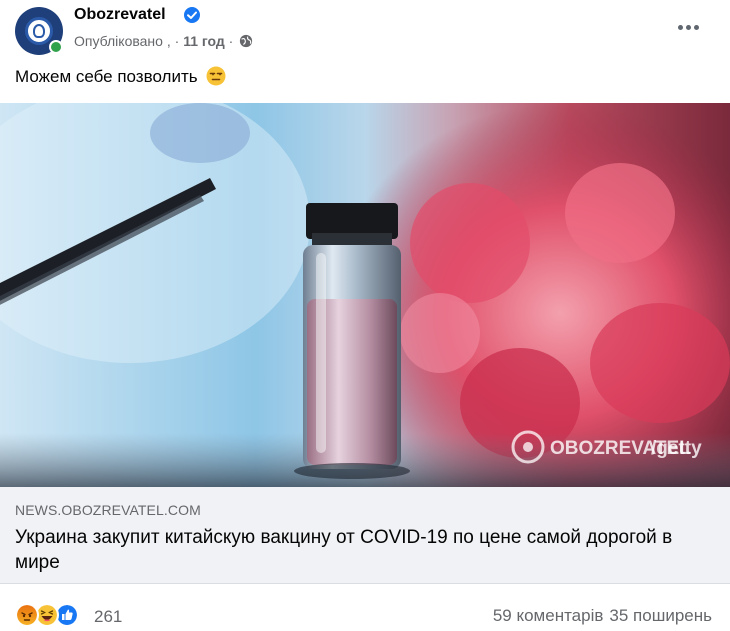  I want to click on verified-badge-icon, so click(192, 15).